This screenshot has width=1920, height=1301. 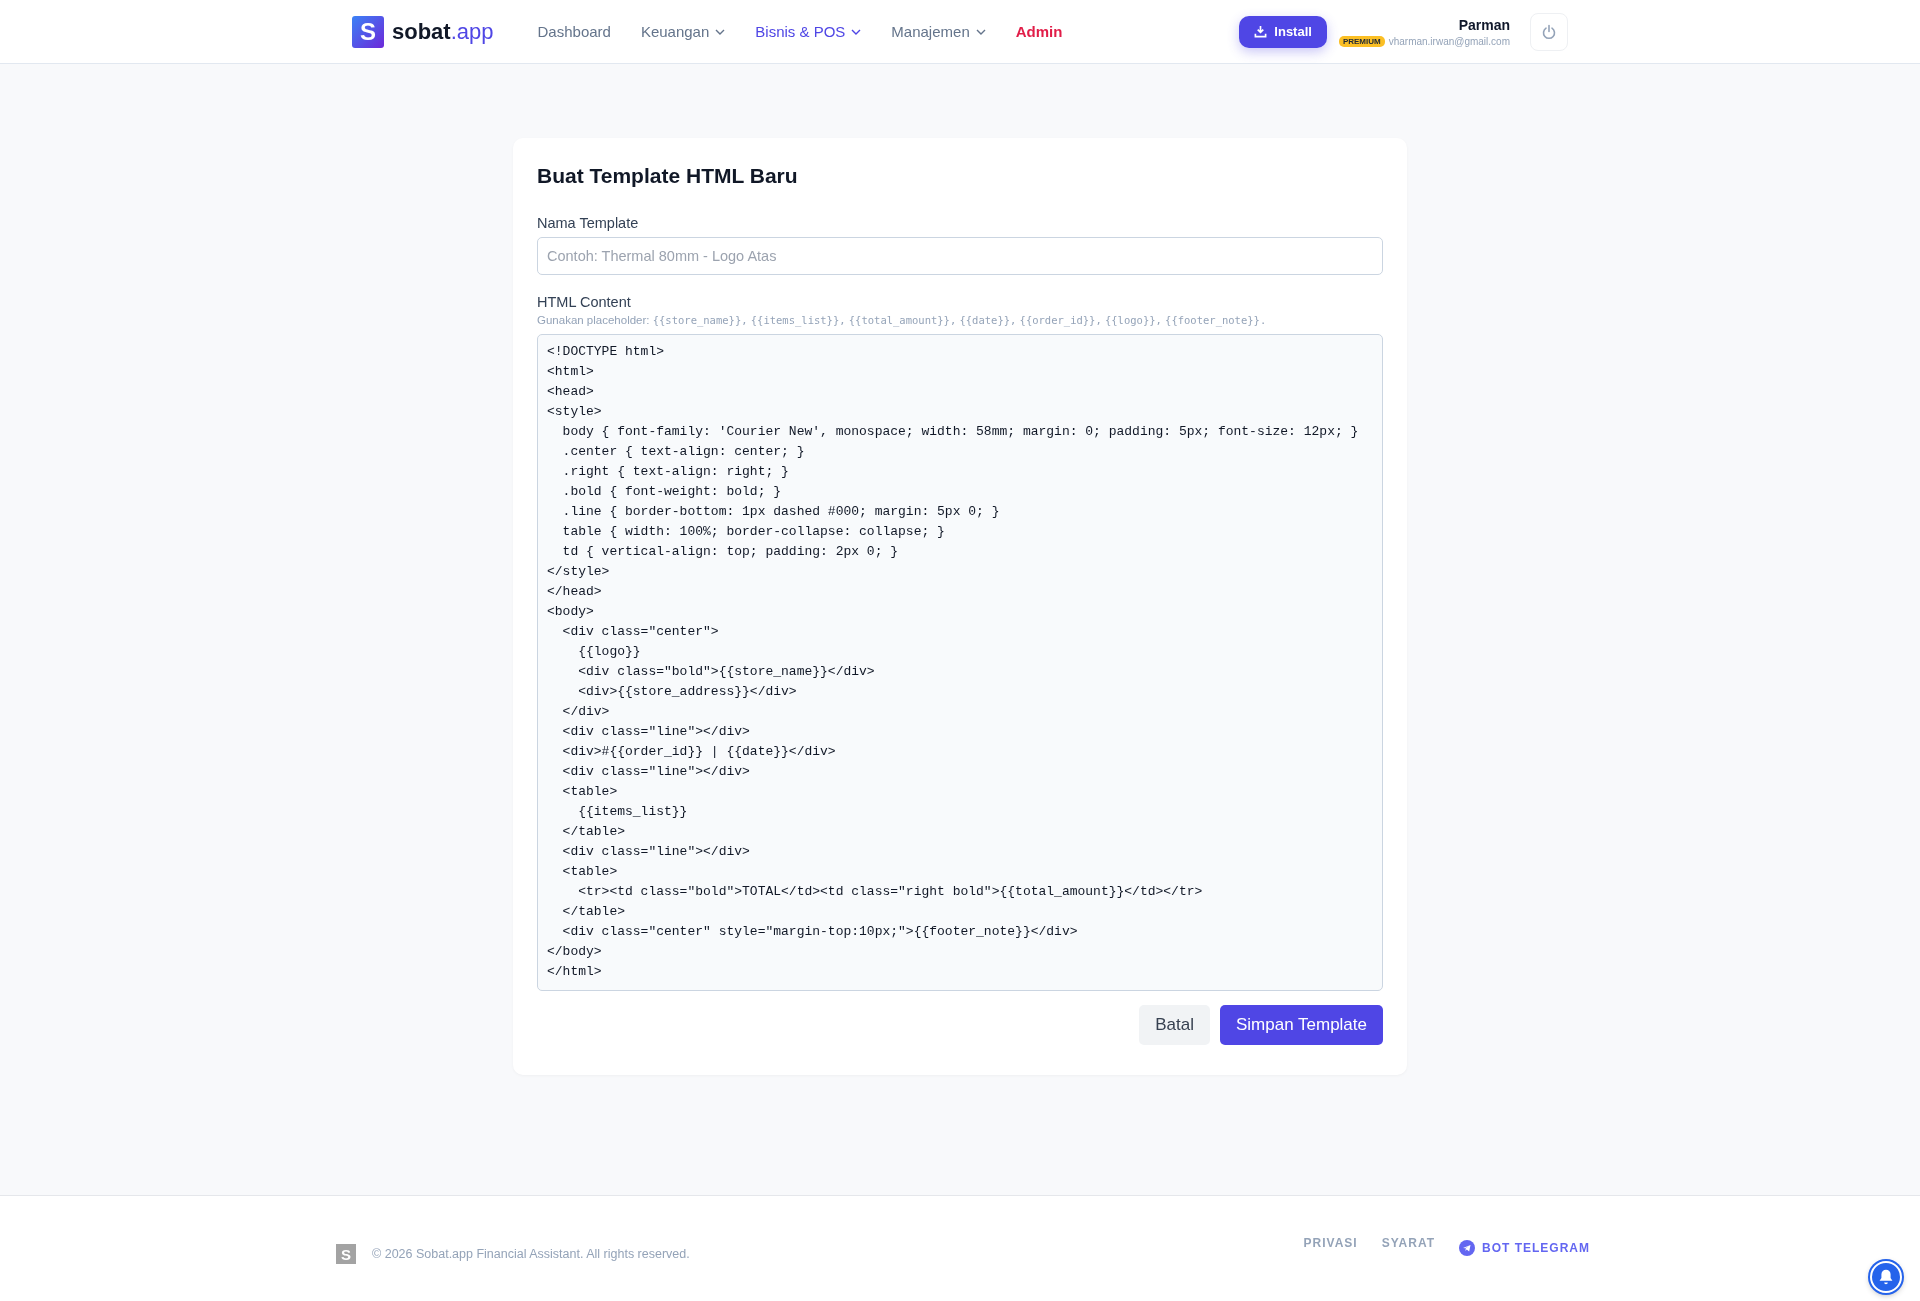 I want to click on footer-link: BOT TELEGRAM, so click(x=1524, y=1248).